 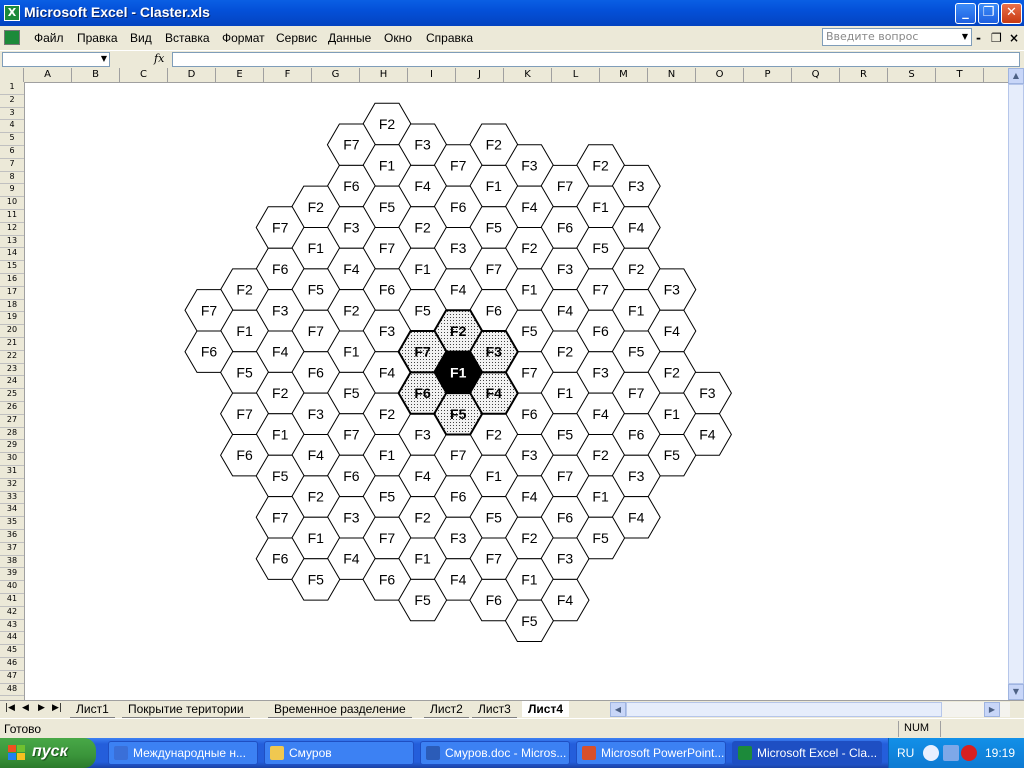 What do you see at coordinates (672, 75) in the screenshot?
I see `column-header: N` at bounding box center [672, 75].